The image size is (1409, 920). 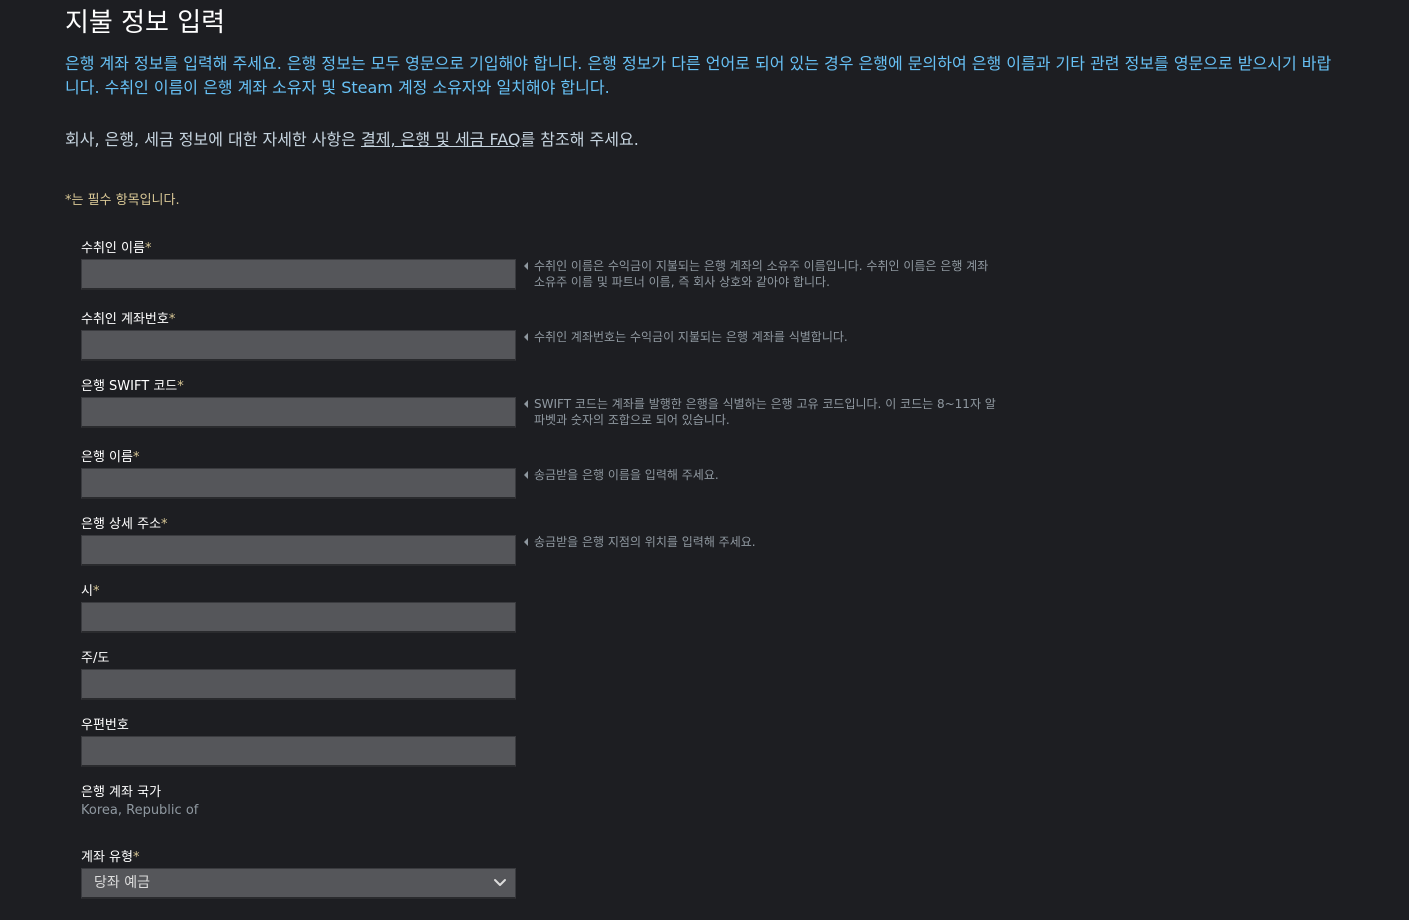 What do you see at coordinates (645, 542) in the screenshot?
I see `bank-address-hint-text: 송금받을 은행 지점의 위치를 입력해 주세요.` at bounding box center [645, 542].